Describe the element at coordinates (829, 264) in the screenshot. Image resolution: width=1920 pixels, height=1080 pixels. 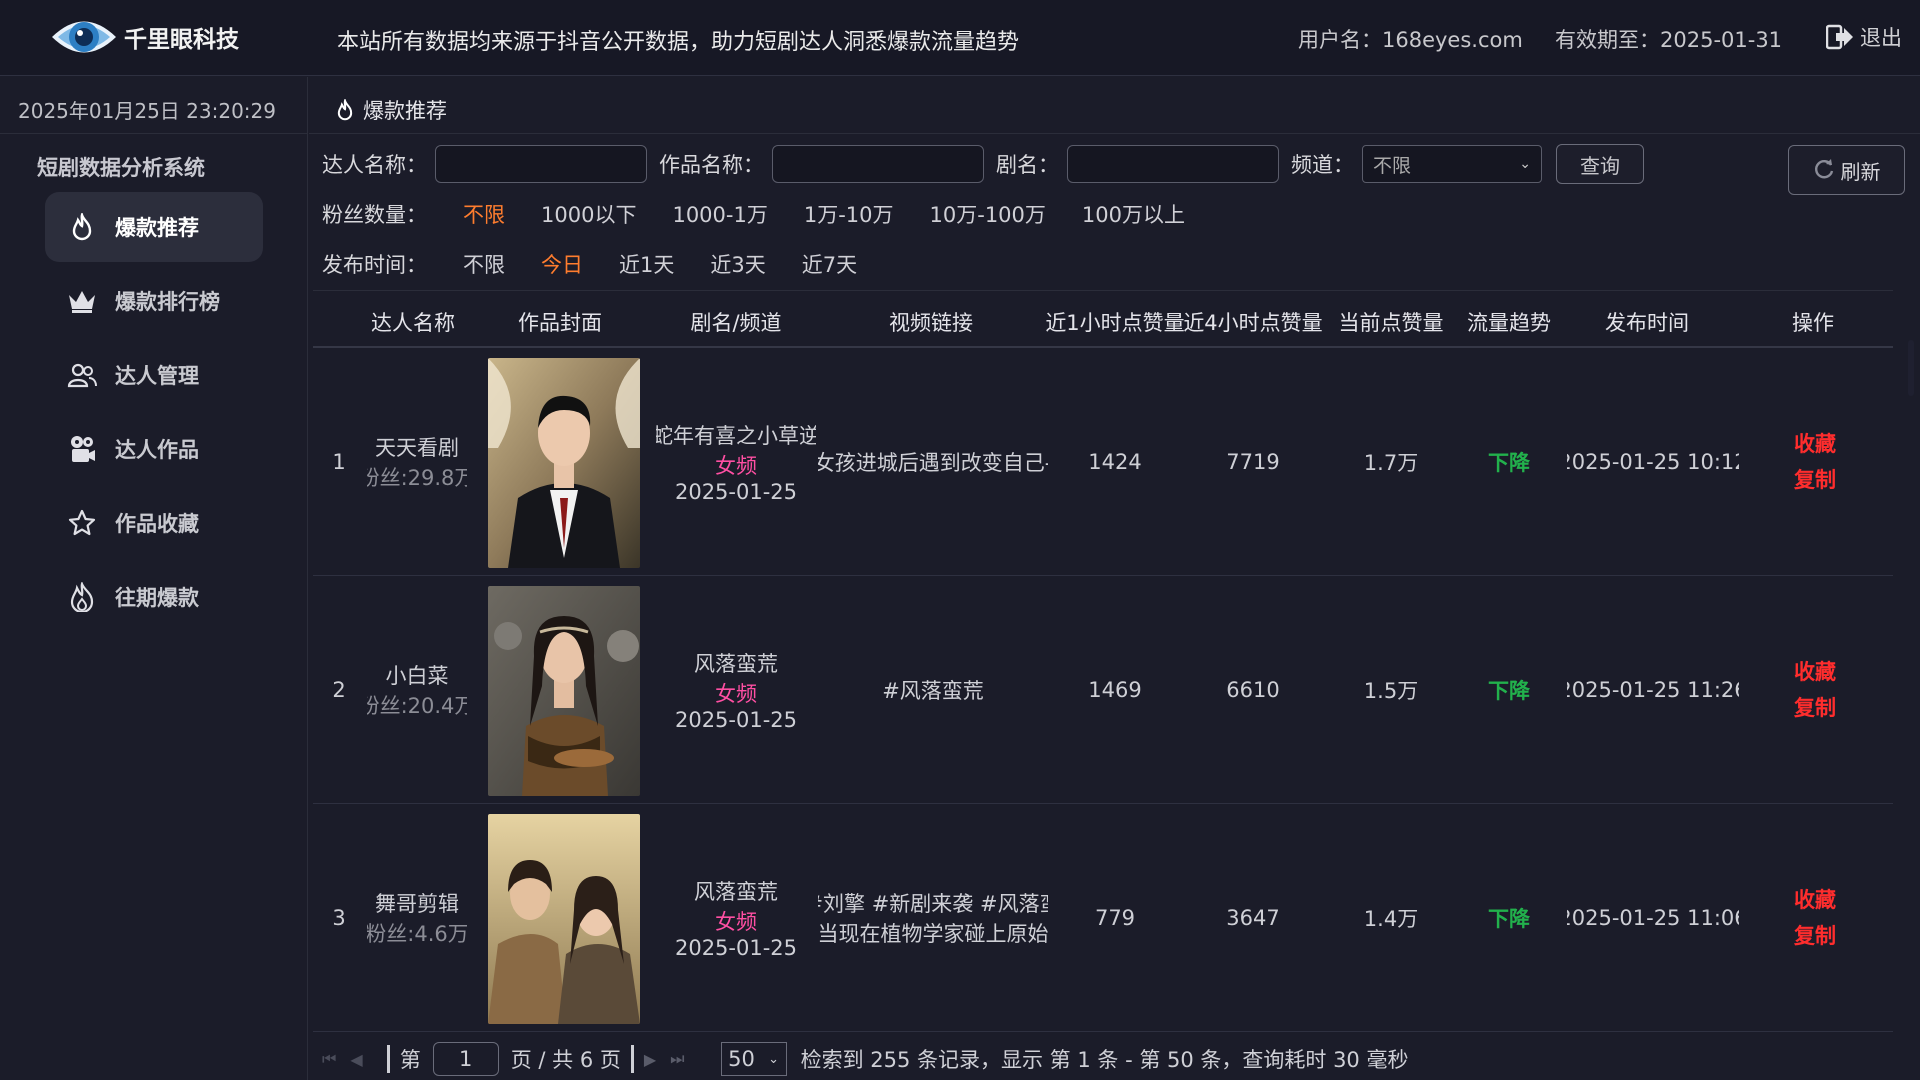
I see `time-option-7d: 近7天` at that location.